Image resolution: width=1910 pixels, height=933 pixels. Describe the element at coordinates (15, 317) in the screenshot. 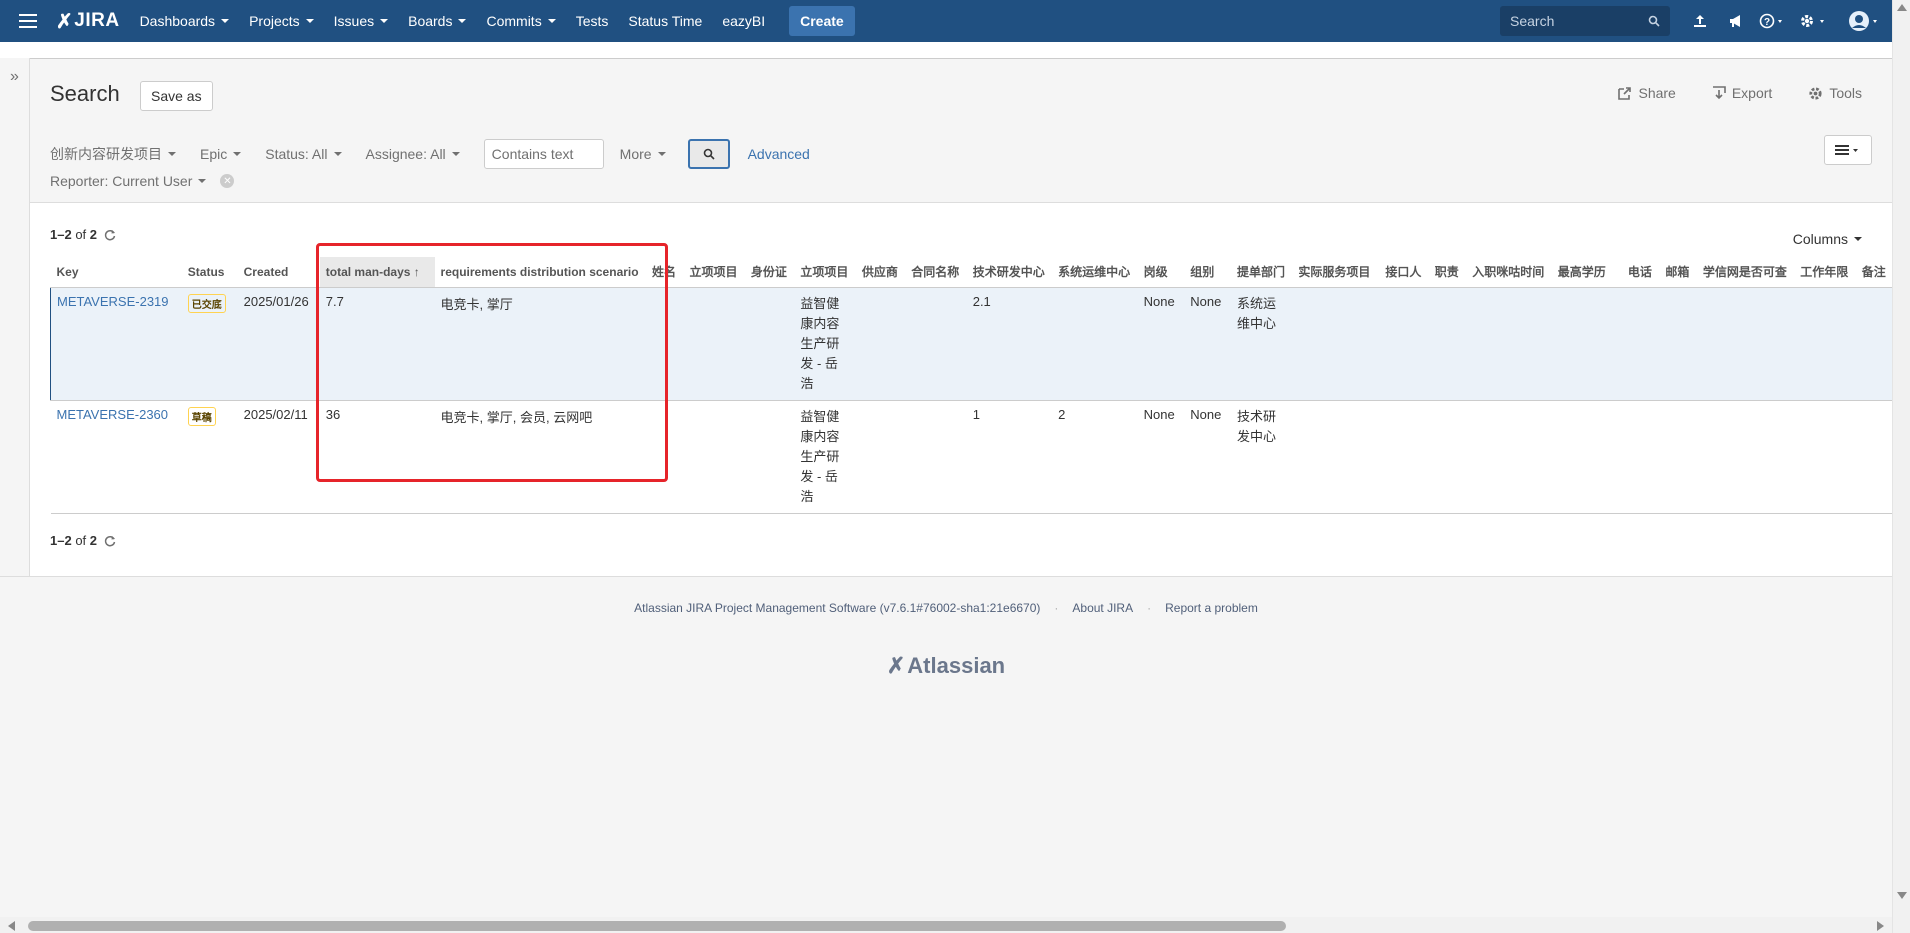

I see `sidebar-expand-toggle: »` at that location.